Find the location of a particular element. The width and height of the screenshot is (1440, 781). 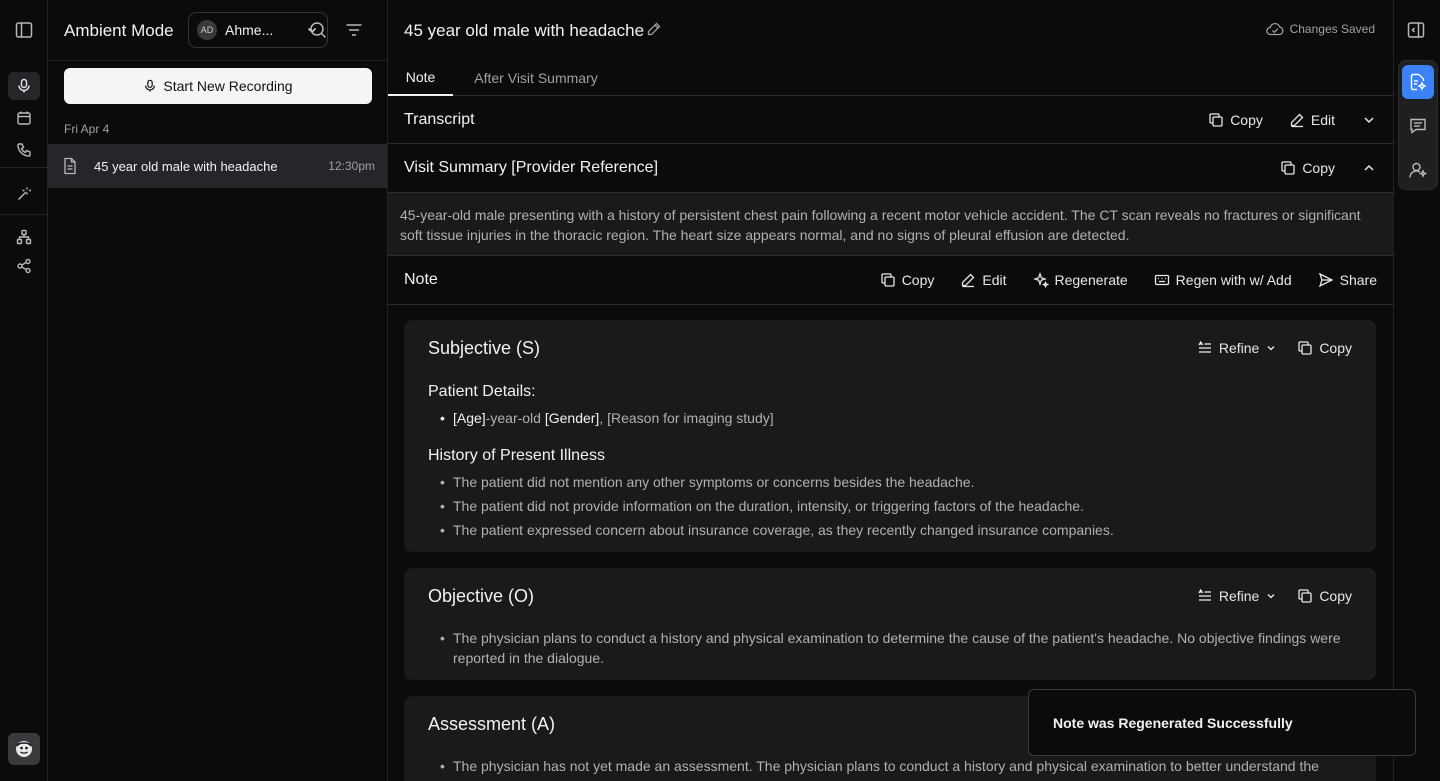

tab-after-visit-summary: After Visit Summary is located at coordinates (536, 78).